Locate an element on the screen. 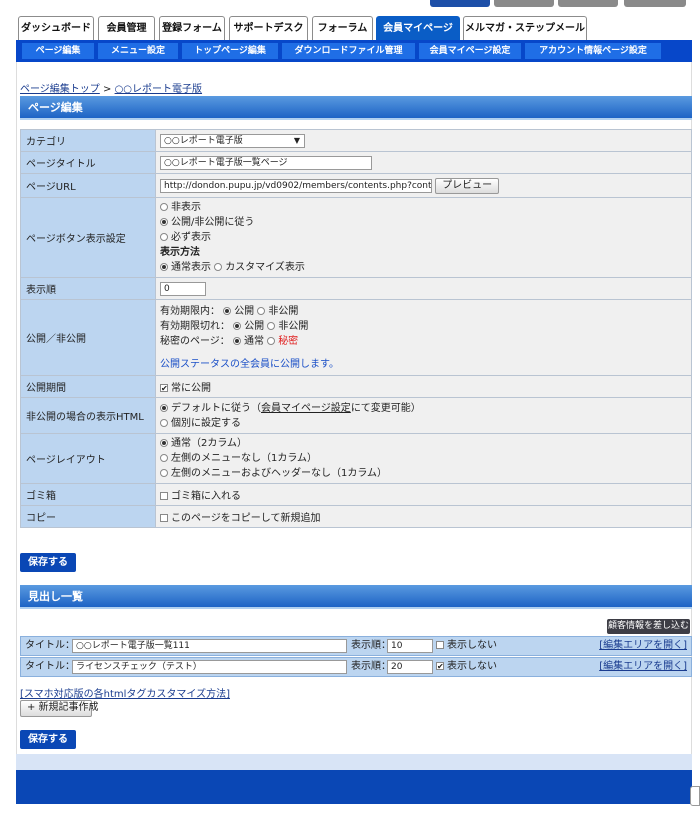 Image resolution: width=700 pixels, height=816 pixels. tab-mailmag: メルマガ・ステップメール is located at coordinates (525, 28).